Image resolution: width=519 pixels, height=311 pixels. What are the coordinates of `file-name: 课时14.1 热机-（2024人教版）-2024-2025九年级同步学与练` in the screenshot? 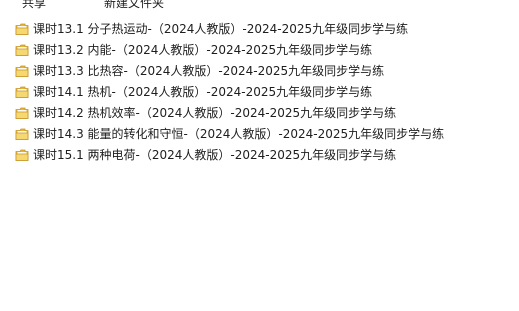 It's located at (203, 92).